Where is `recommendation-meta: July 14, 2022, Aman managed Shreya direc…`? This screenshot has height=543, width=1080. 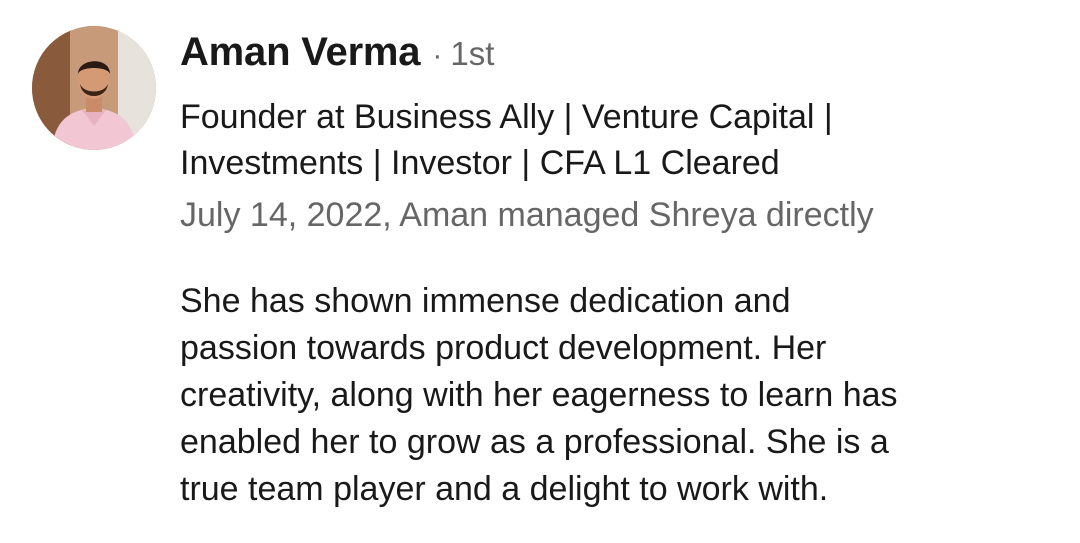
recommendation-meta: July 14, 2022, Aman managed Shreya direc… is located at coordinates (527, 215).